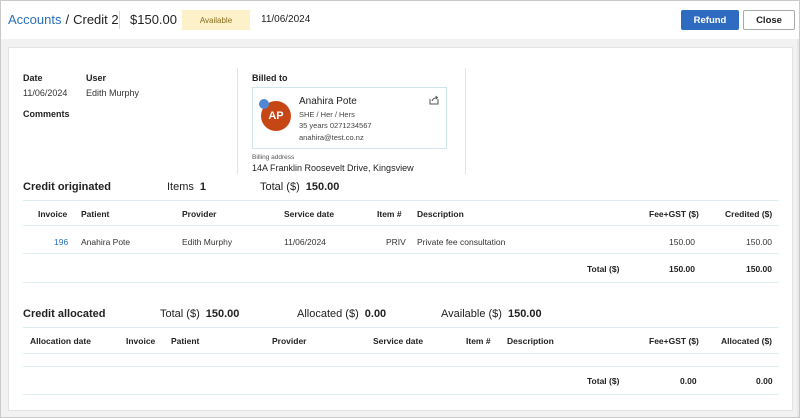 The height and width of the screenshot is (418, 800). Describe the element at coordinates (747, 341) in the screenshot. I see `col-alloc-allocated: Allocated ($)` at that location.